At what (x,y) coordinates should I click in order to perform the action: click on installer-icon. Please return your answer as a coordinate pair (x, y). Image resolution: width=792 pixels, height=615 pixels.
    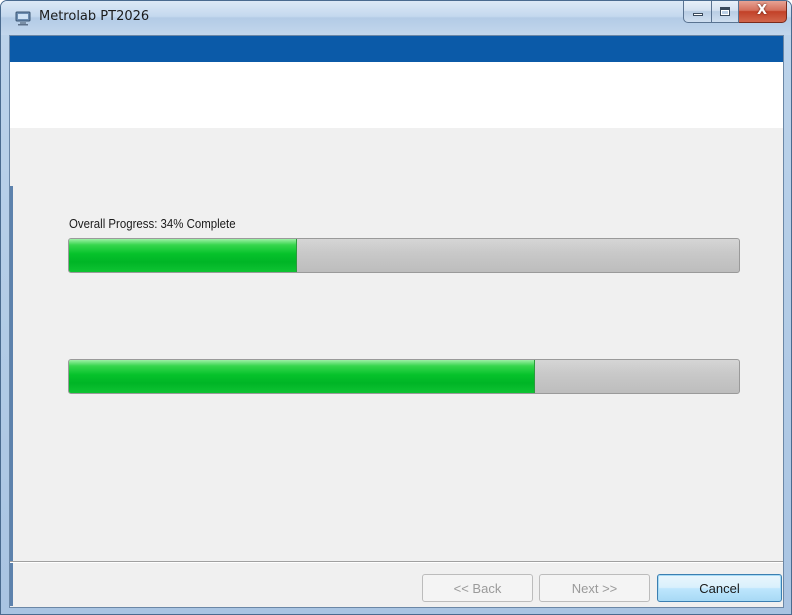
    Looking at the image, I should click on (23, 18).